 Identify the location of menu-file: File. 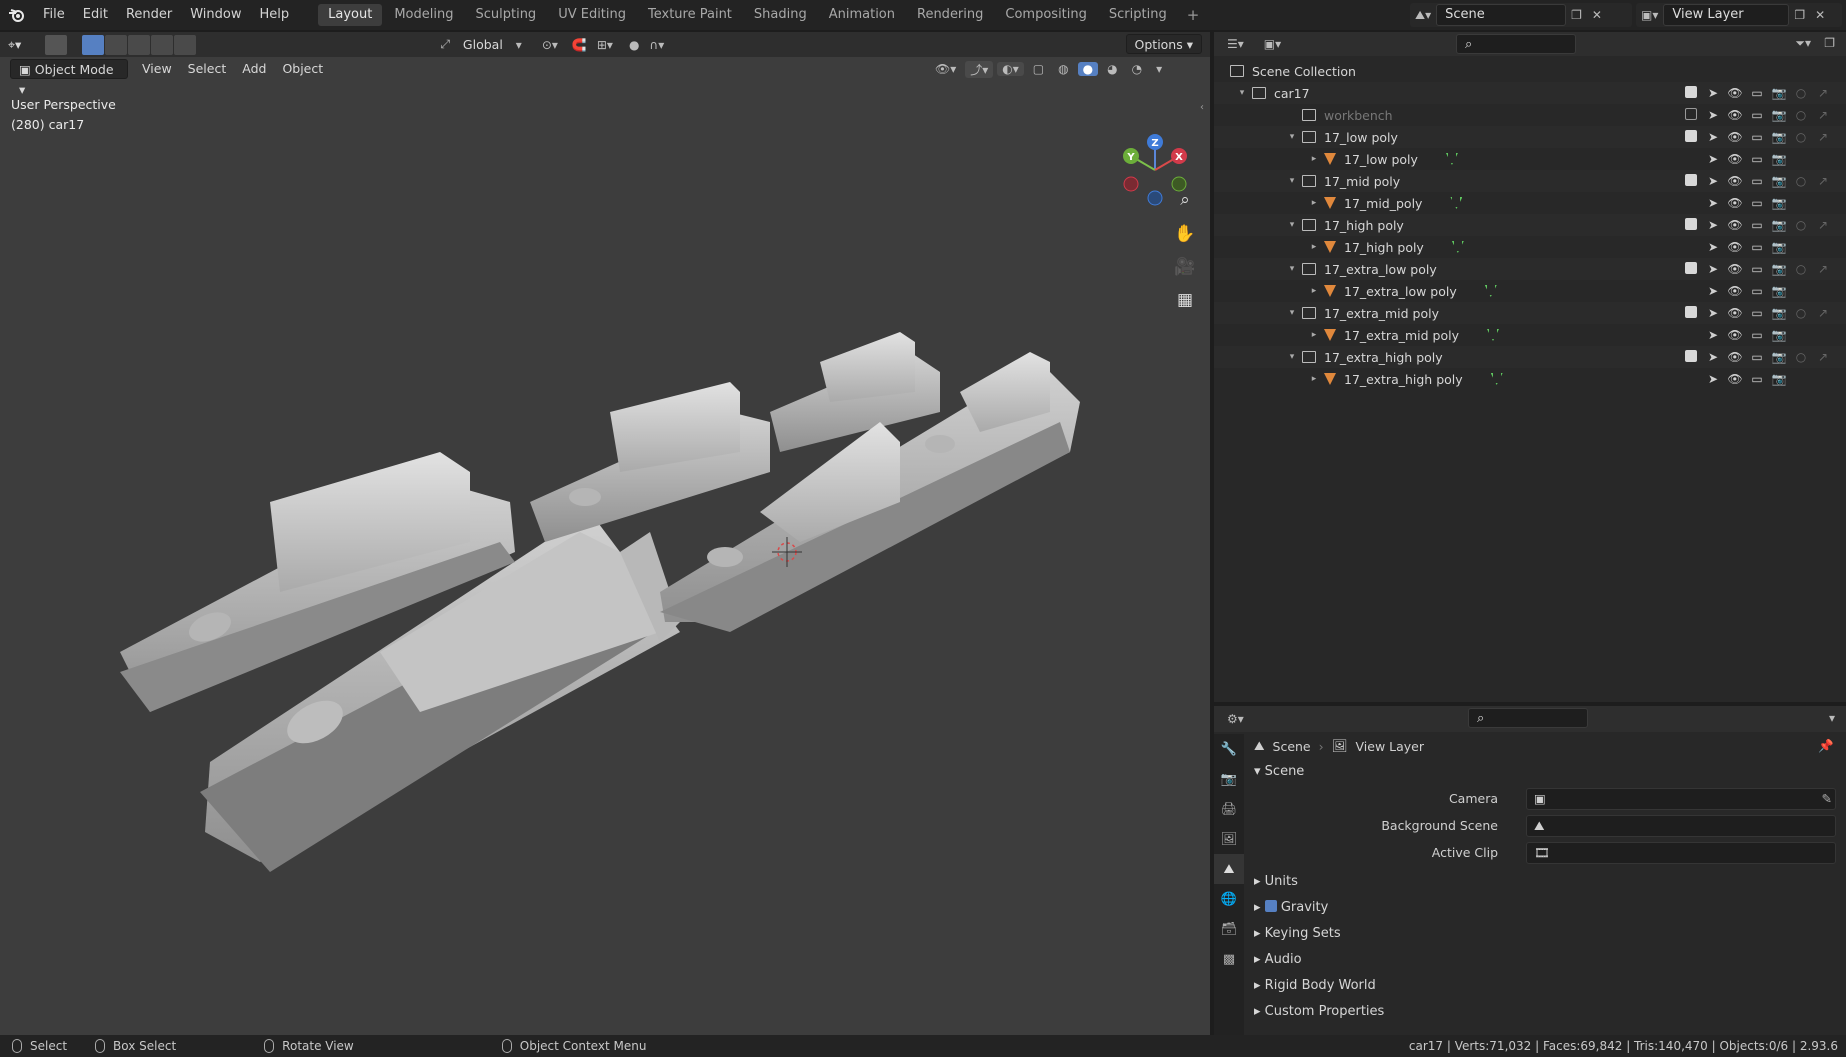
(54, 15).